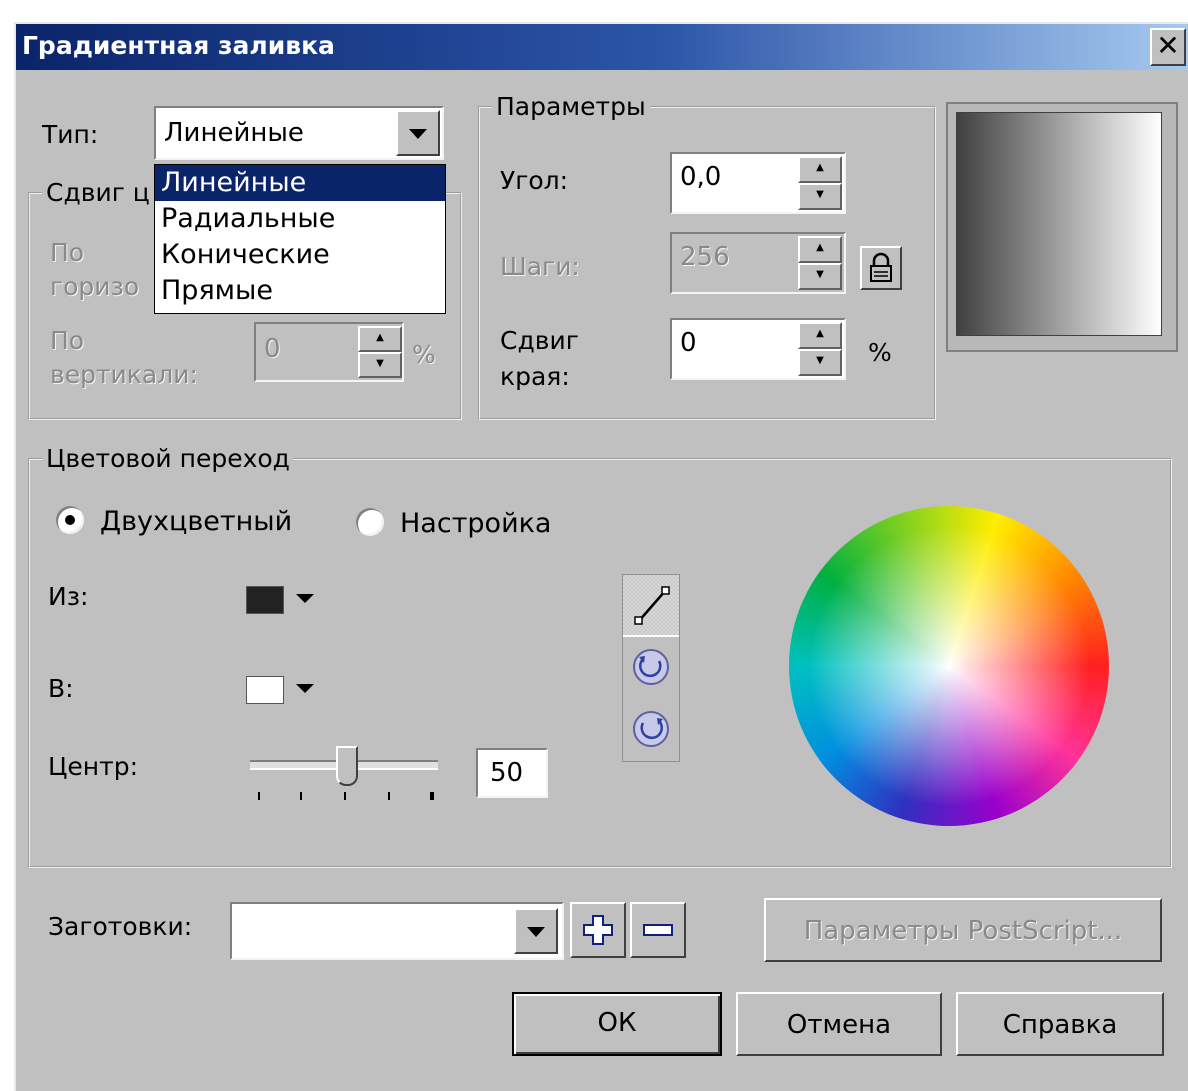 The height and width of the screenshot is (1091, 1188). Describe the element at coordinates (329, 352) in the screenshot. I see `vertical-offset-input: 0 ▲ ▼` at that location.